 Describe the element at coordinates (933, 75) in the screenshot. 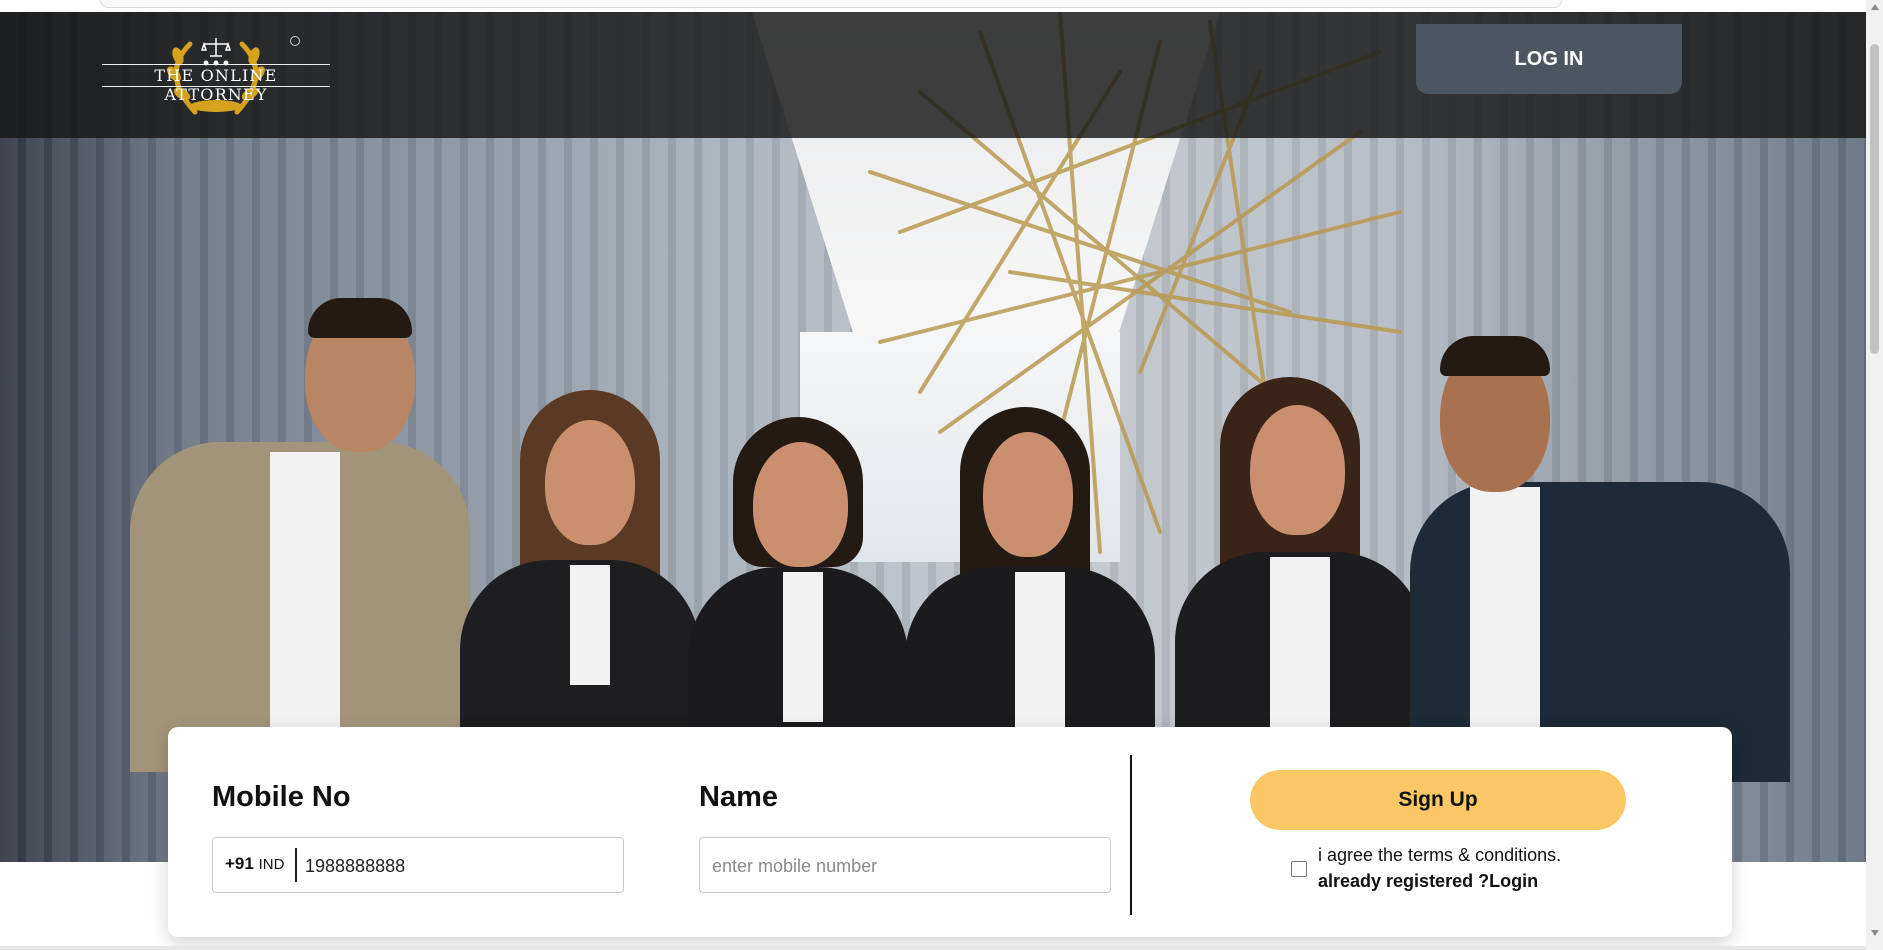

I see `site-header: THE ONLINE ATTORNEY LOG IN` at that location.